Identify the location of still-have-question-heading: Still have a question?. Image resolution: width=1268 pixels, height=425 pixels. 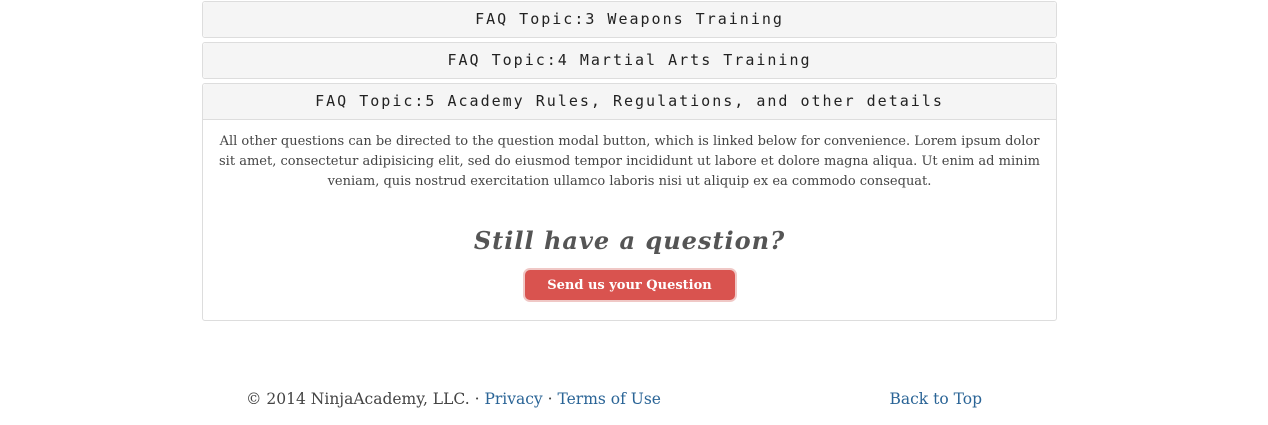
(629, 240).